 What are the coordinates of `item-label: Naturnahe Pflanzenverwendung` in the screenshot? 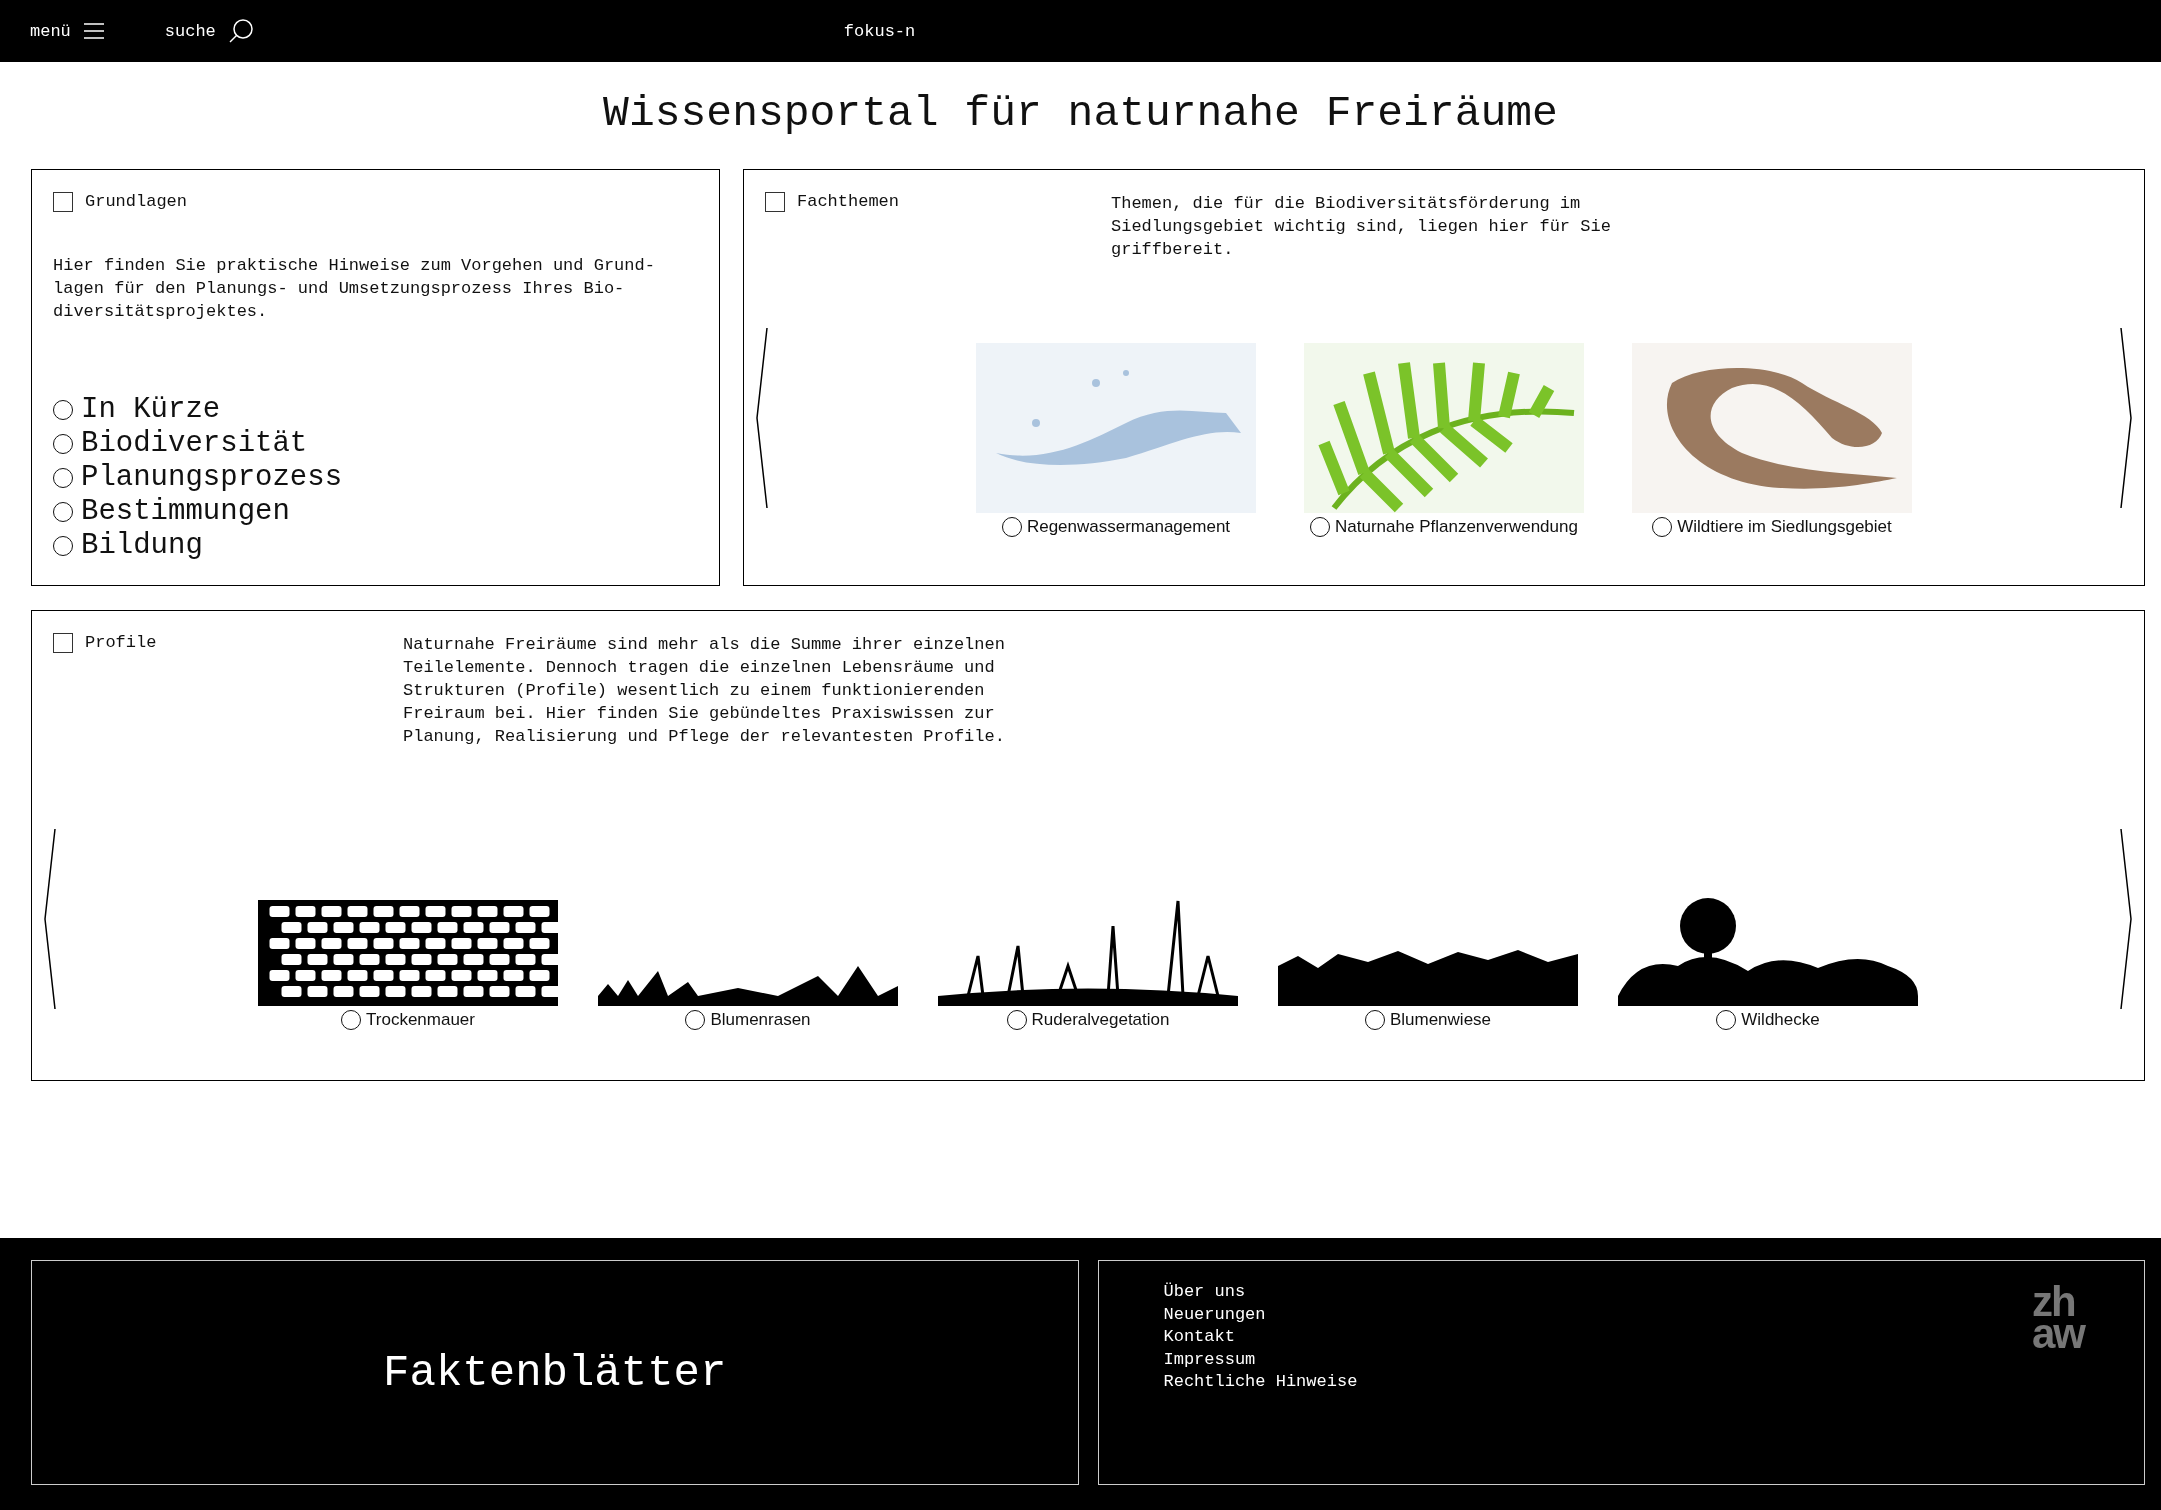 It's located at (1456, 526).